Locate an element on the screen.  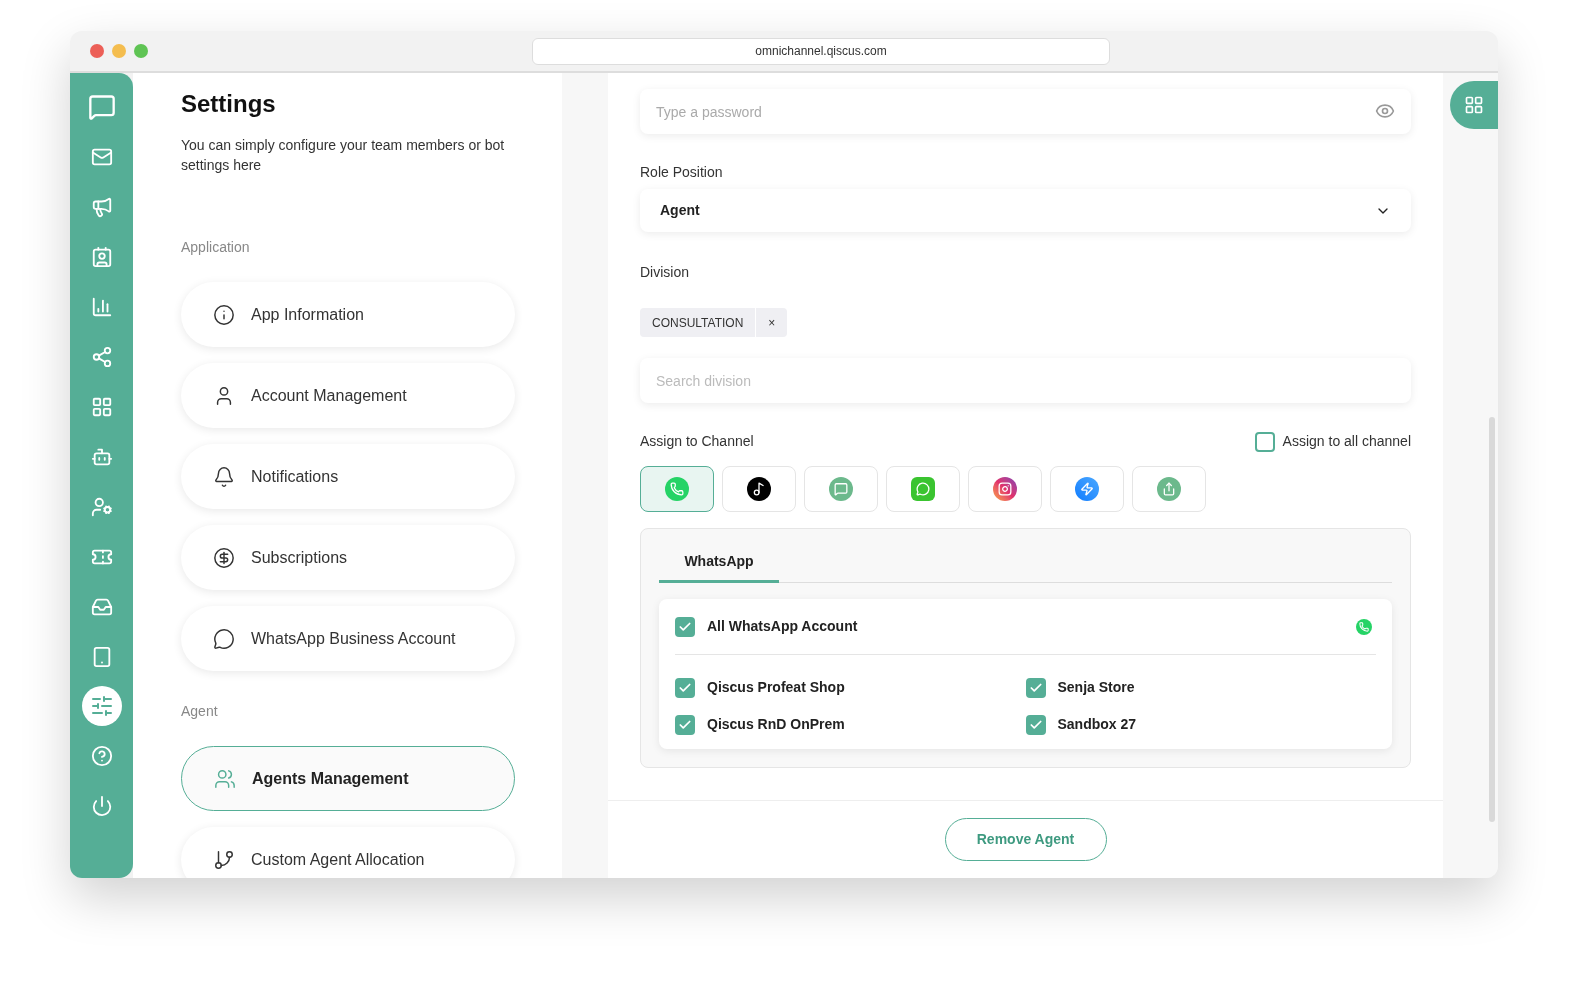
remove-tag-button: × is located at coordinates (772, 322).